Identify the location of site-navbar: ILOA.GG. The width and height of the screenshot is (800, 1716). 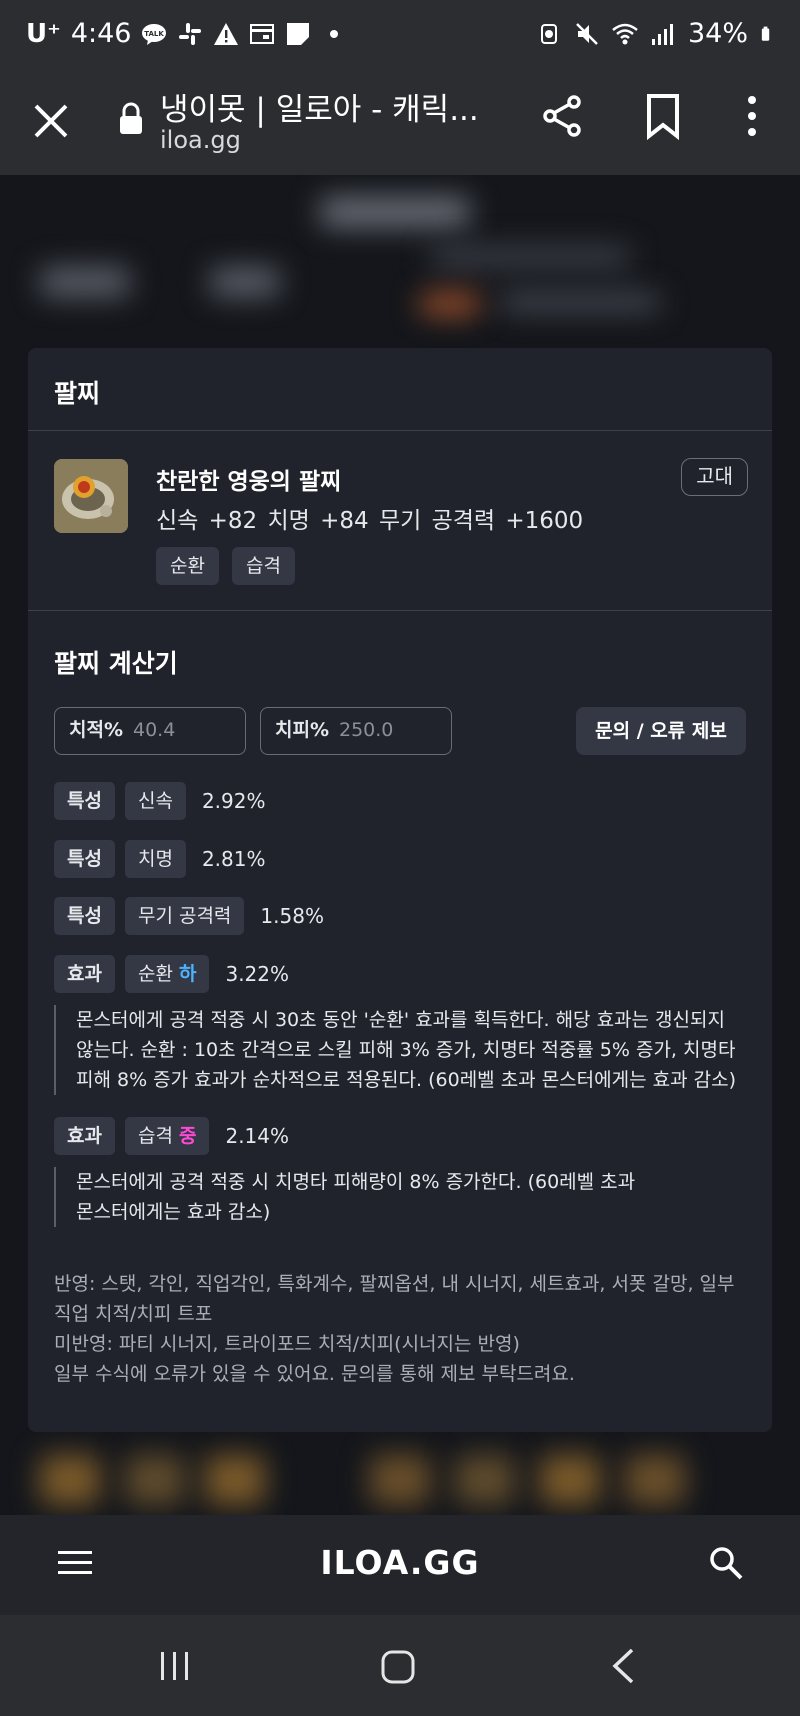
(400, 1565).